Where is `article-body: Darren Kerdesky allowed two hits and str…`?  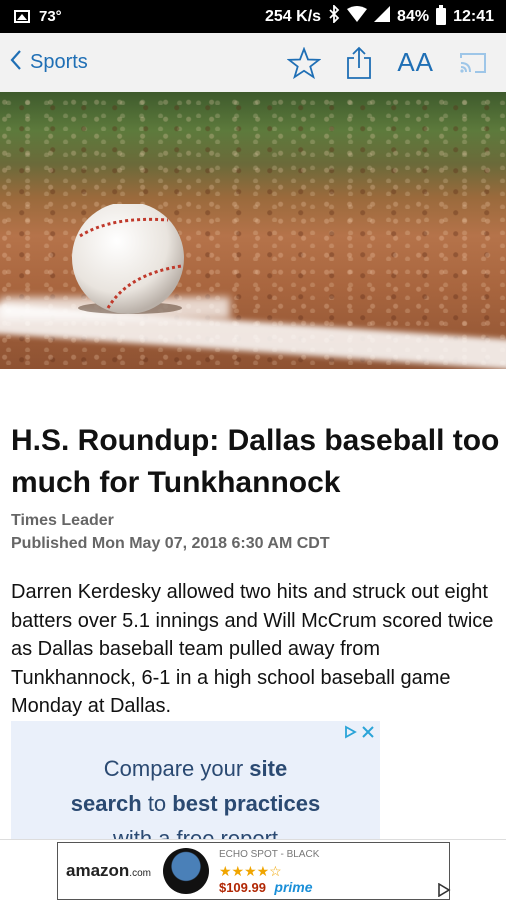
article-body: Darren Kerdesky allowed two hits and str… is located at coordinates (252, 649).